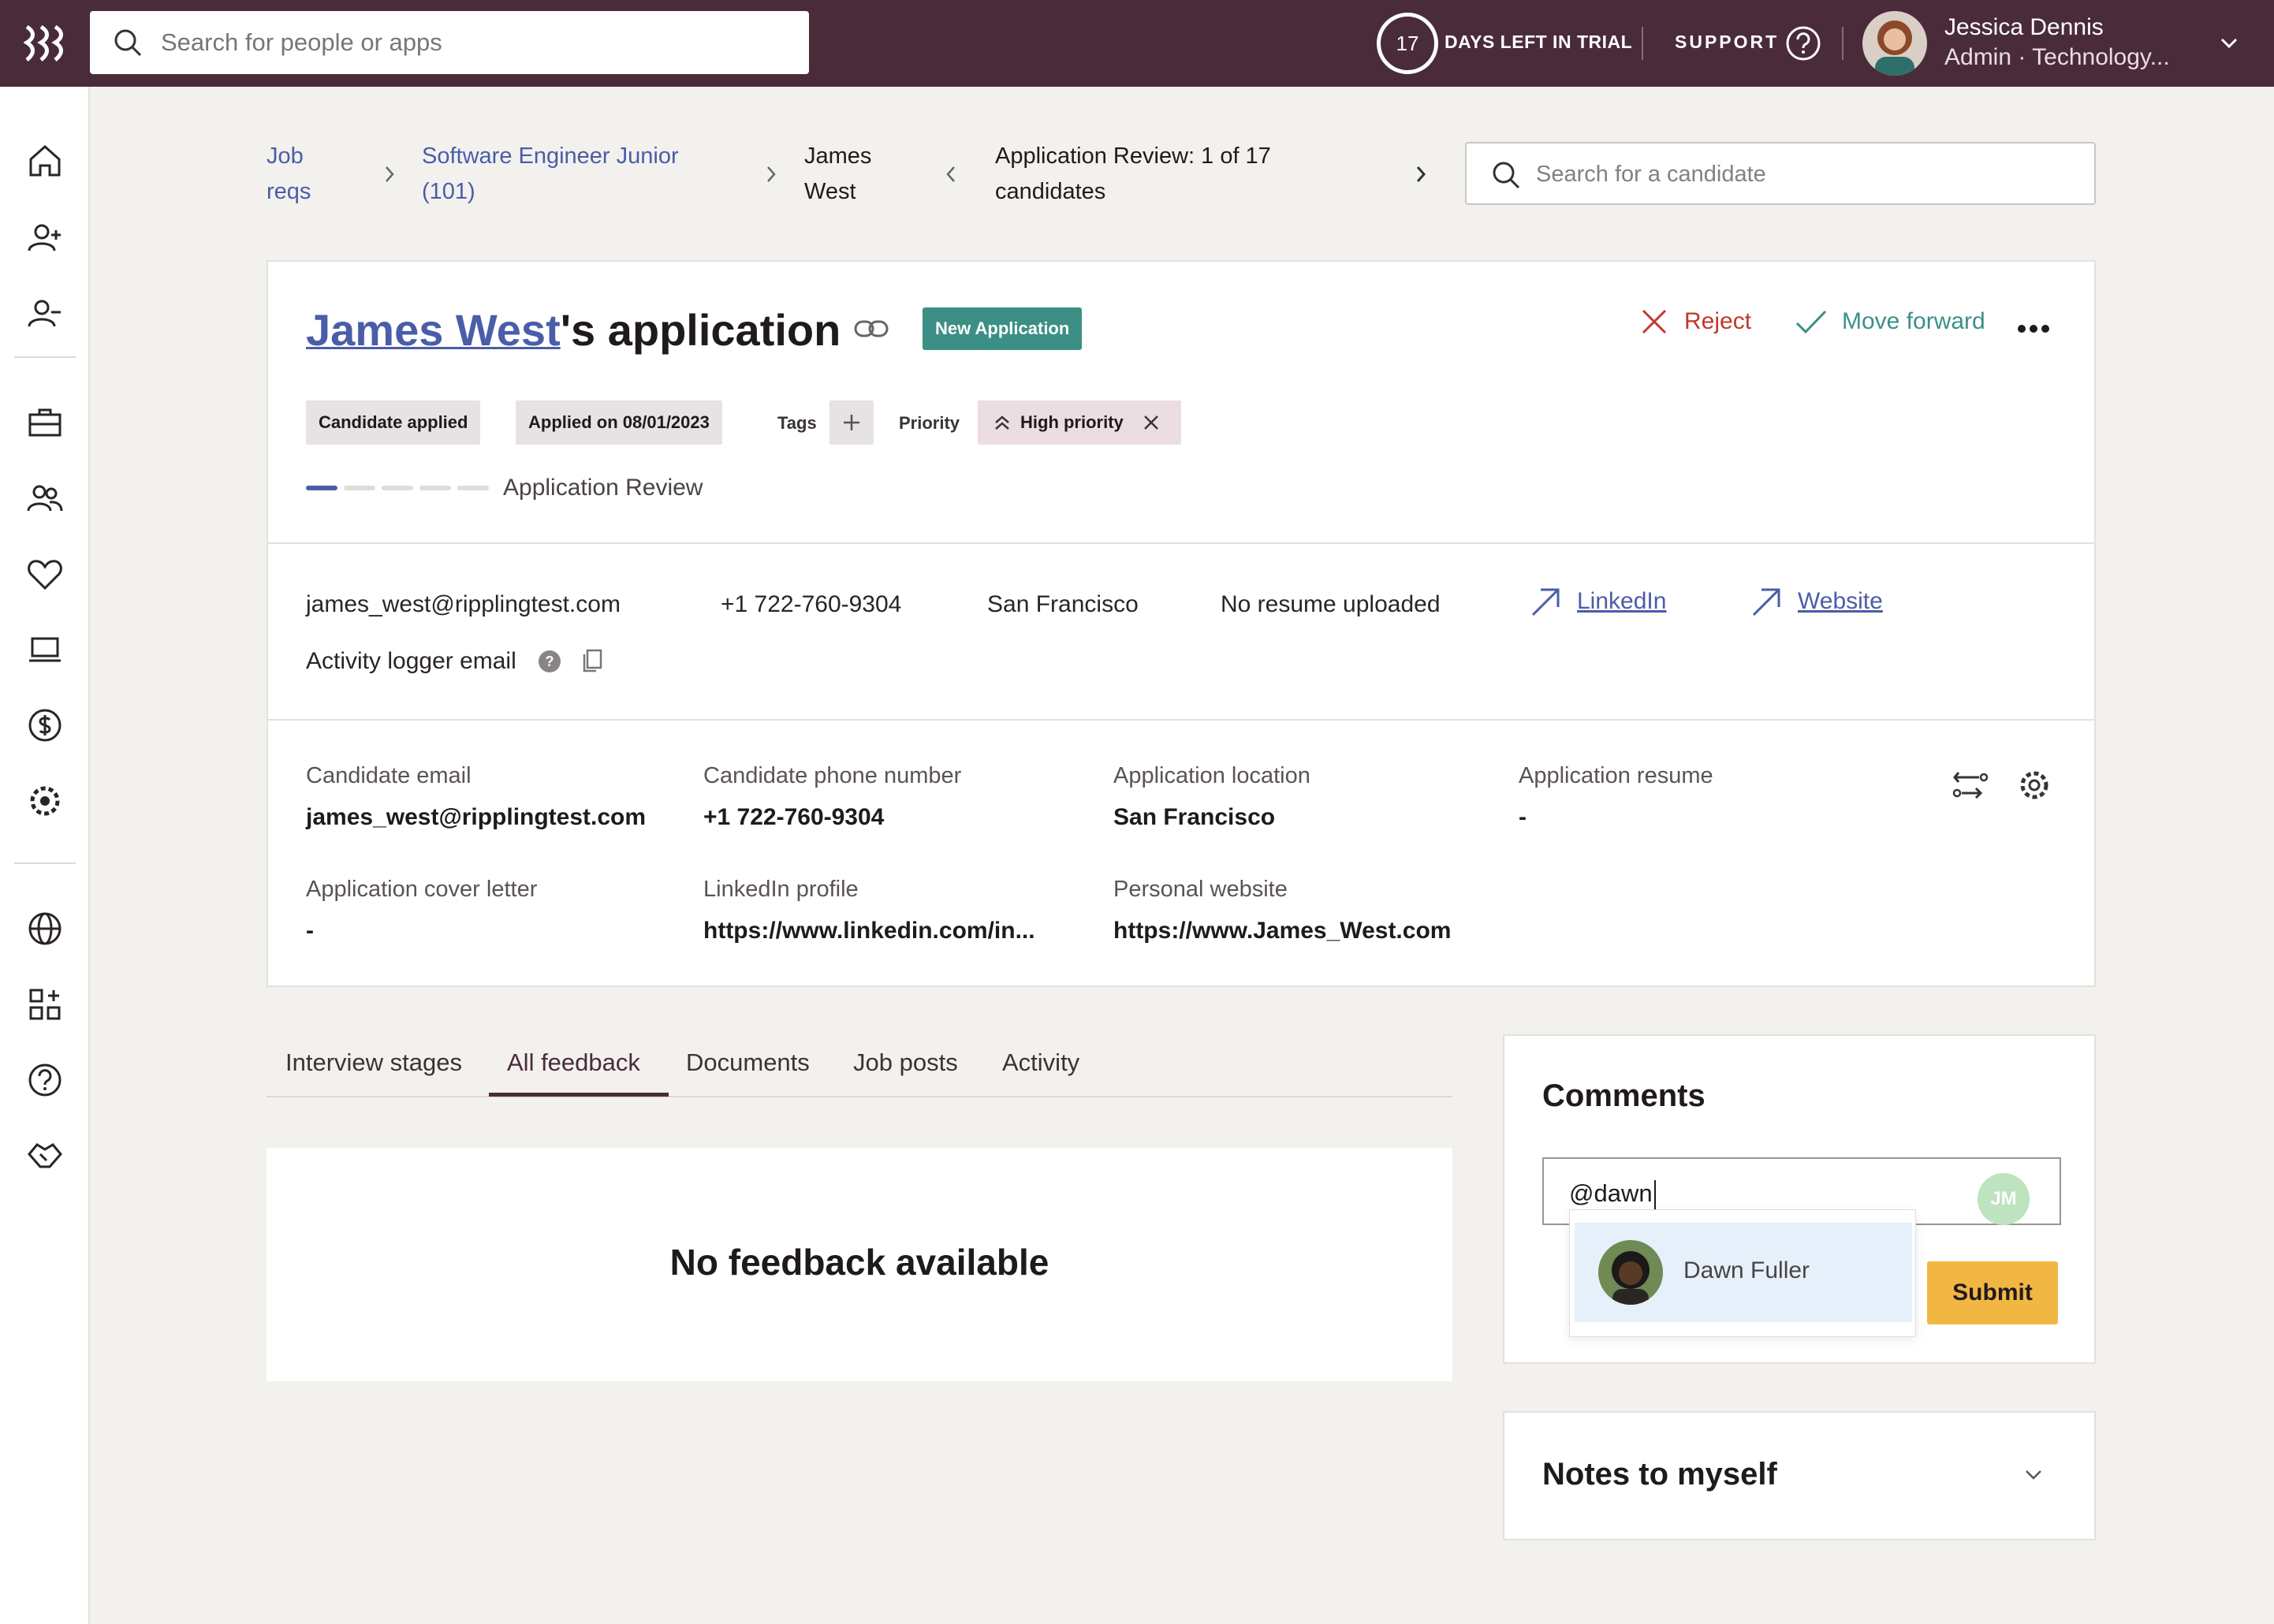  I want to click on info-icon: ?, so click(549, 661).